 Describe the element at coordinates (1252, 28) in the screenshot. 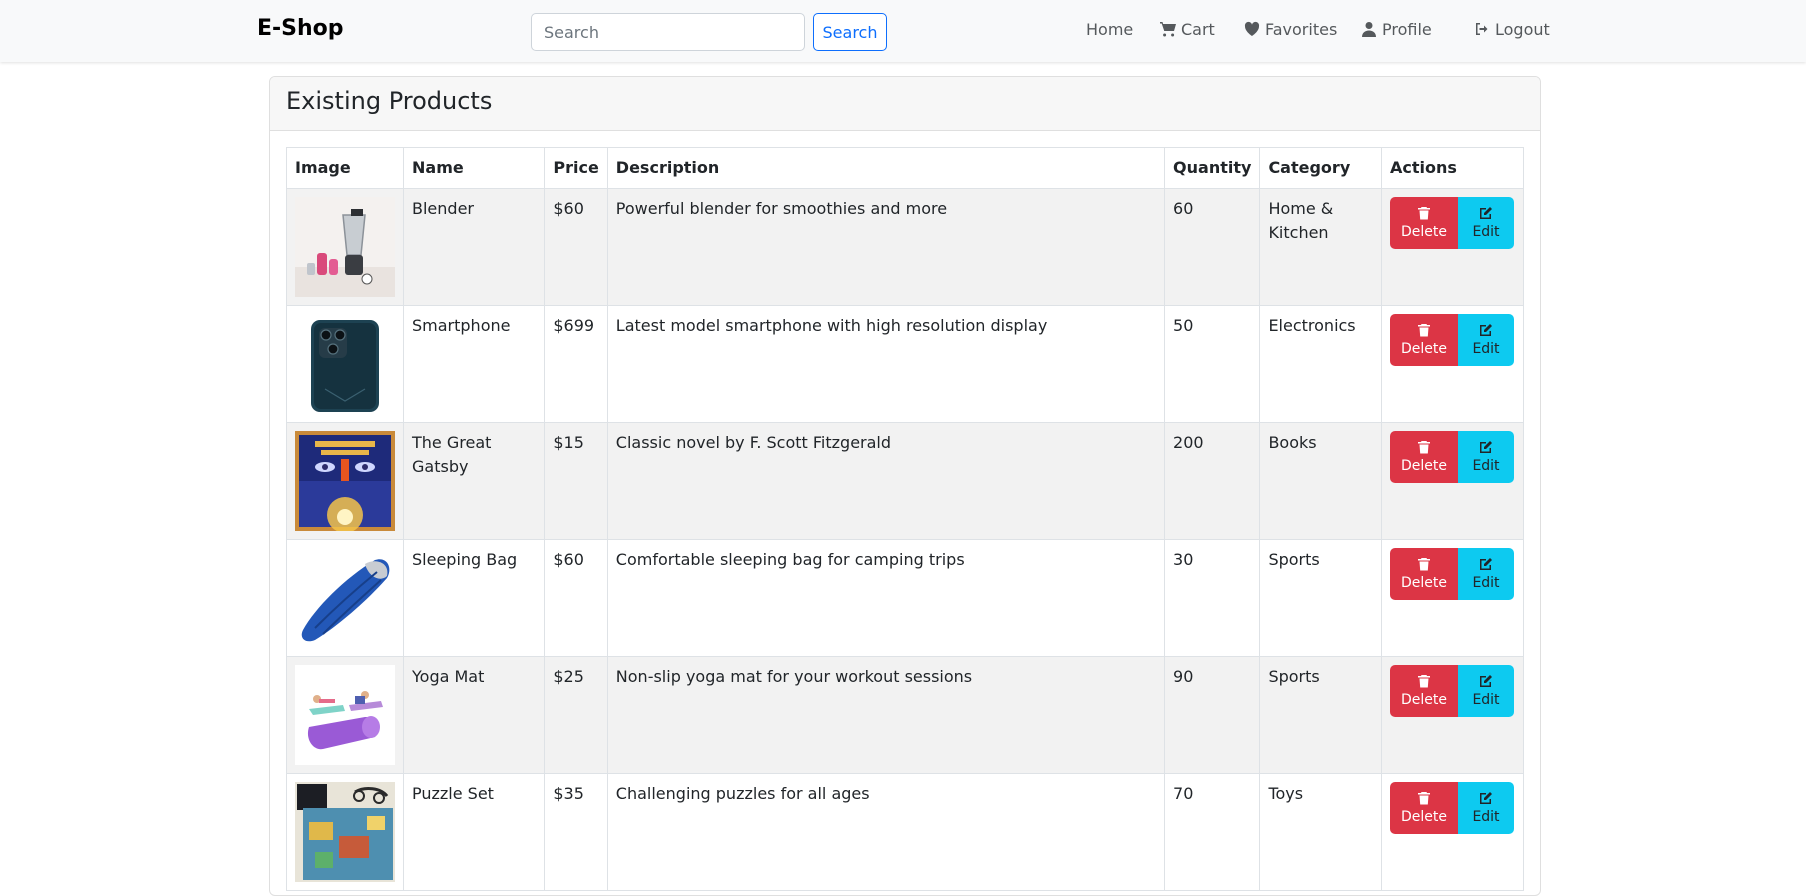

I see `heart-icon` at that location.